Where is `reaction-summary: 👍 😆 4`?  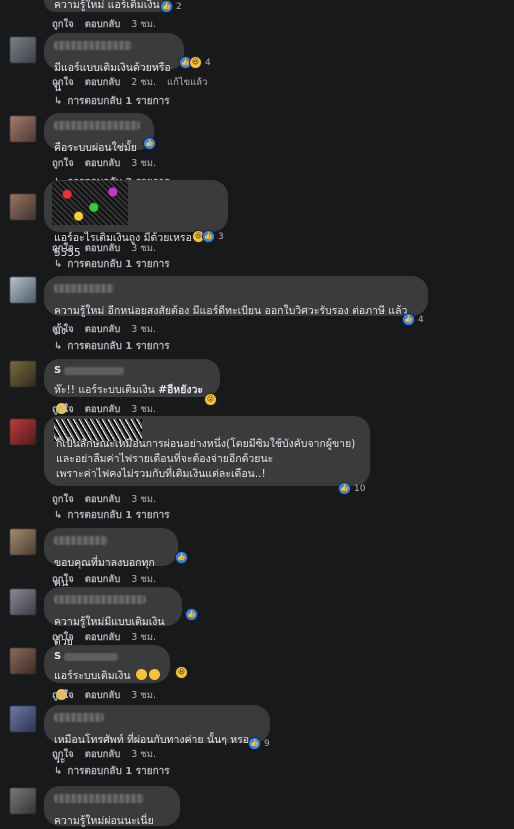
reaction-summary: 👍 😆 4 is located at coordinates (195, 62).